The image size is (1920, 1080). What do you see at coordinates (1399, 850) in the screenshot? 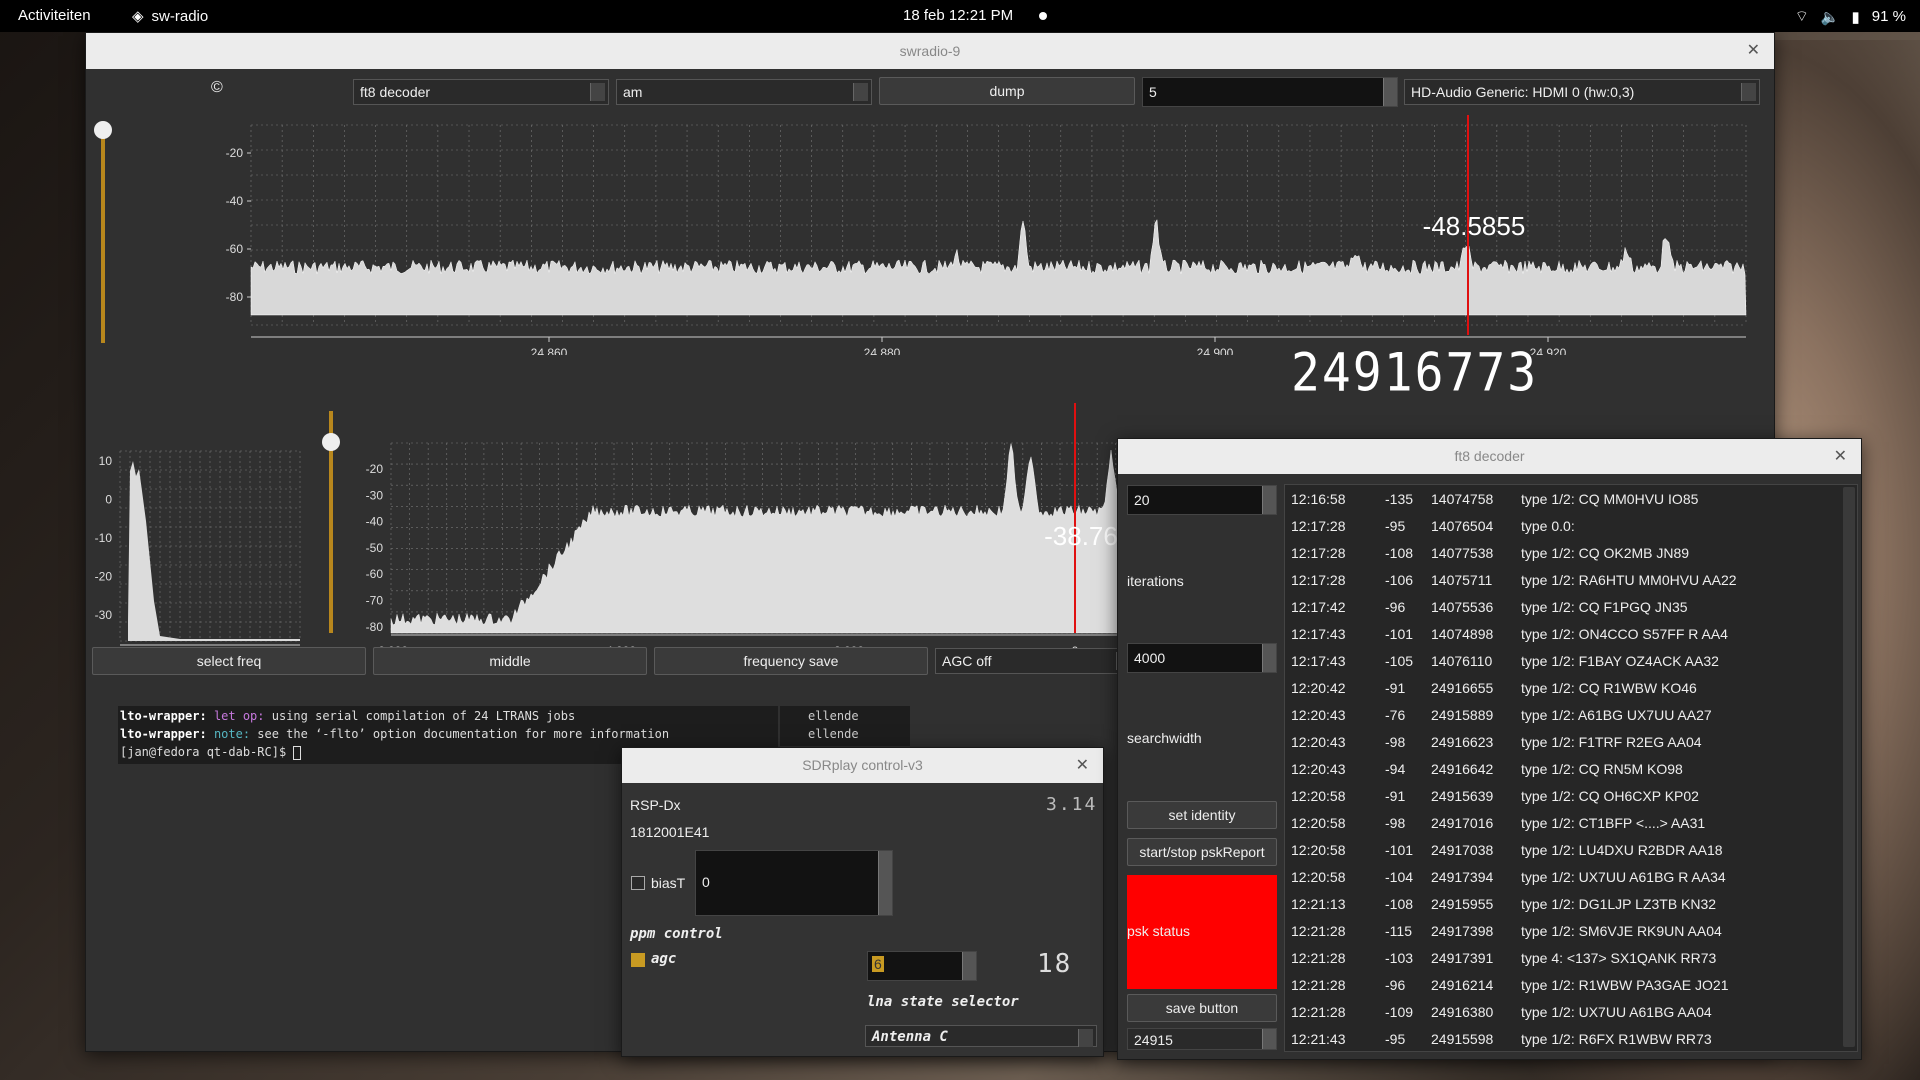
I see `list-cell: -101` at bounding box center [1399, 850].